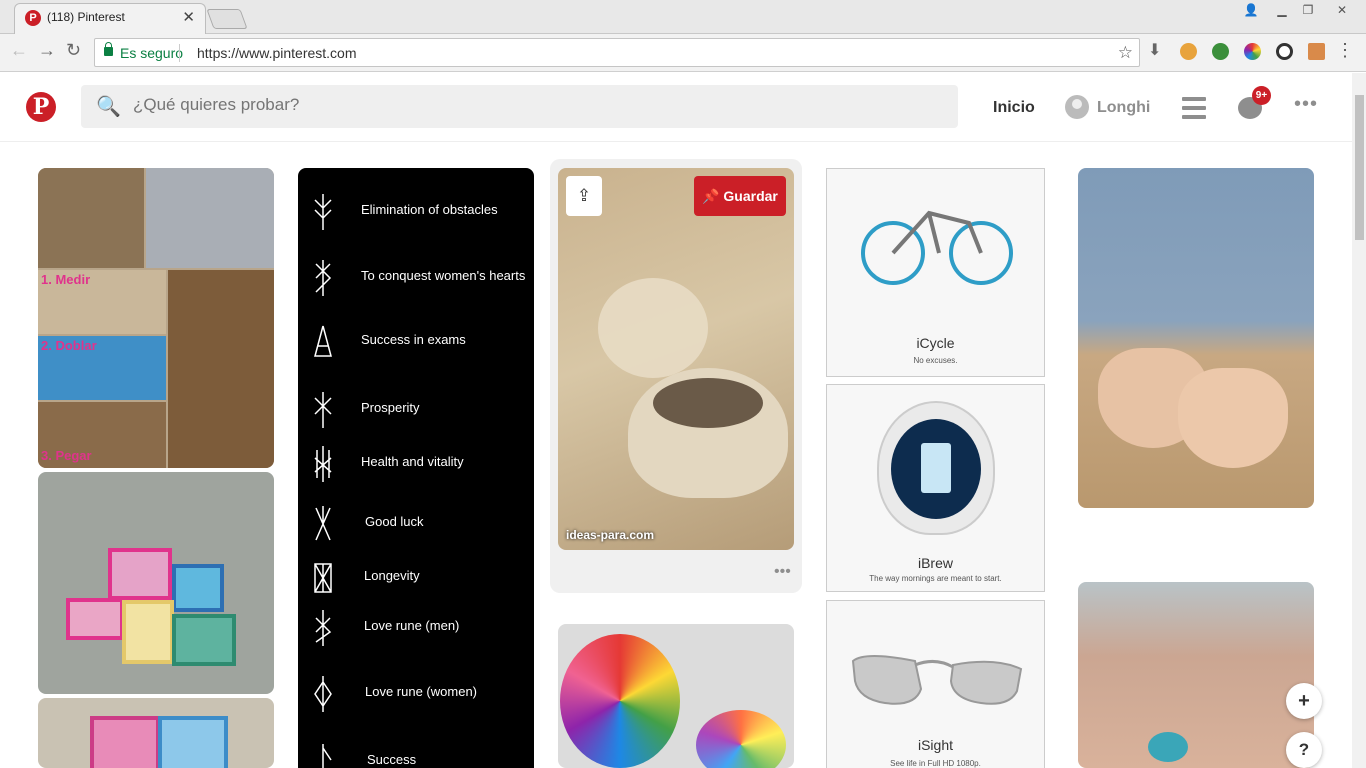  What do you see at coordinates (227, 19) in the screenshot?
I see `new-tab-button` at bounding box center [227, 19].